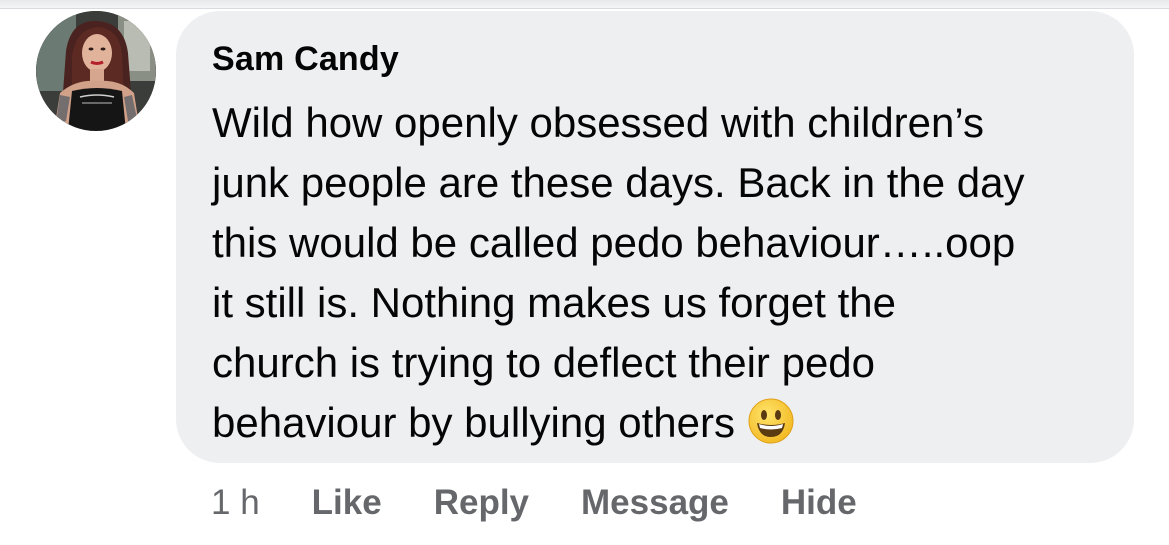  I want to click on avatar-photo, so click(96, 71).